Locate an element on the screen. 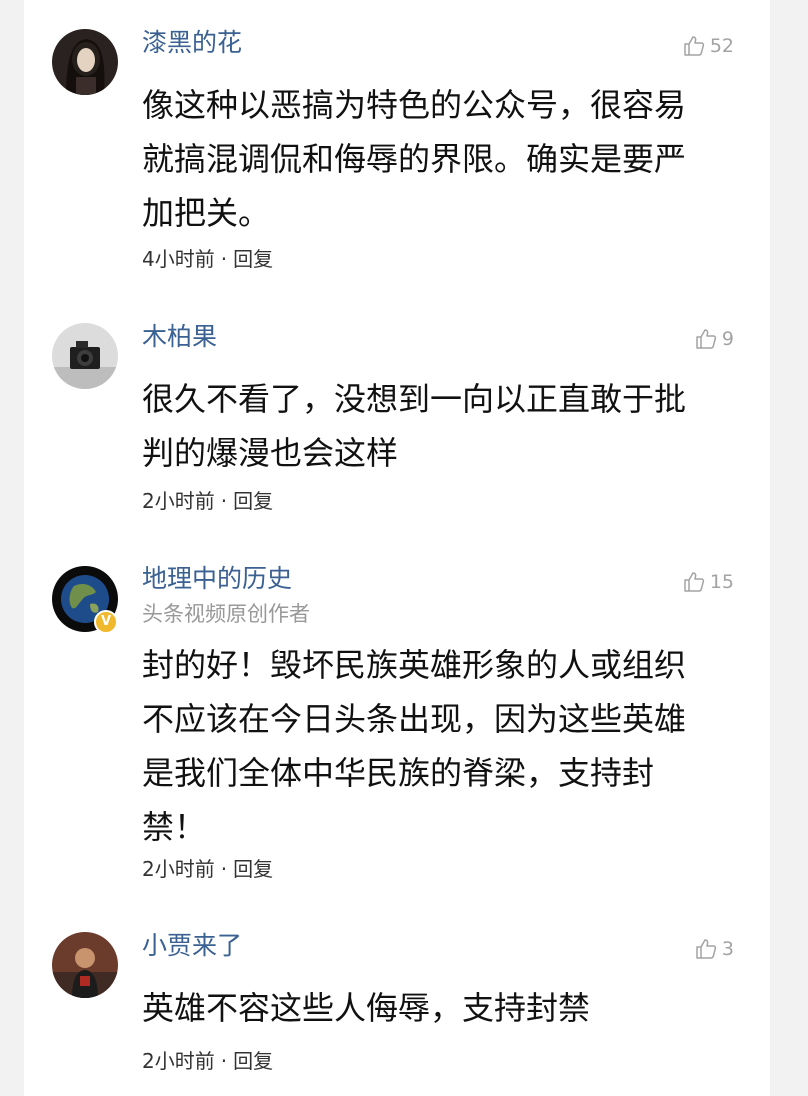 Image resolution: width=808 pixels, height=1096 pixels. comment-text: 英雄不容这些人侮辱，支持封禁 is located at coordinates (366, 1008).